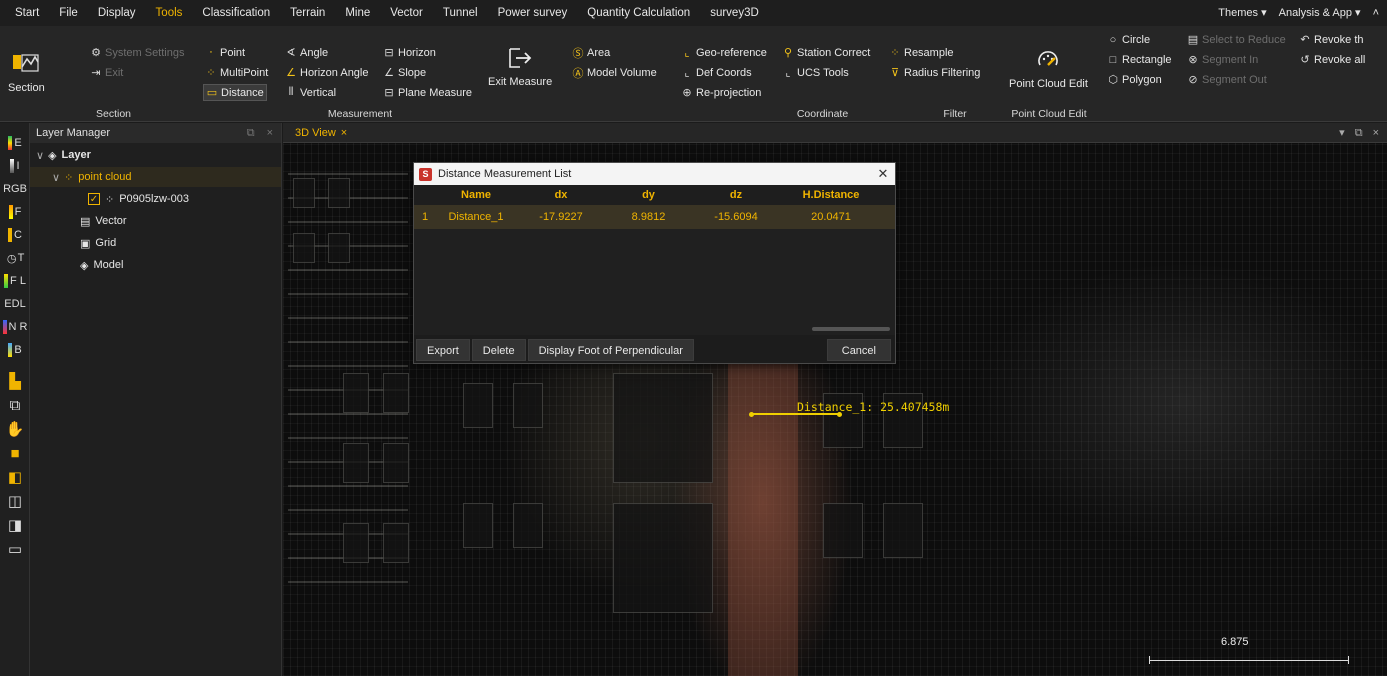 Image resolution: width=1387 pixels, height=676 pixels. Describe the element at coordinates (883, 174) in the screenshot. I see `close-icon: ✕` at that location.